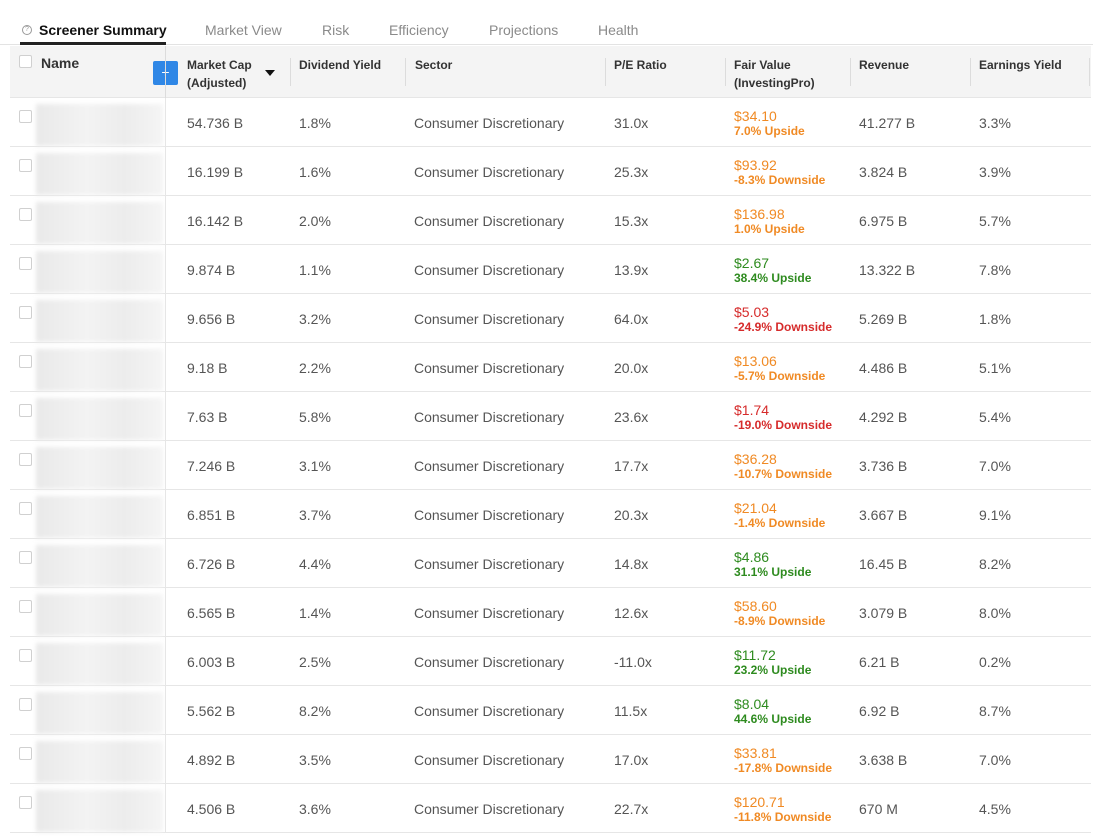 This screenshot has height=837, width=1093. What do you see at coordinates (211, 466) in the screenshot?
I see `market-cap-cell: 7.246 B` at bounding box center [211, 466].